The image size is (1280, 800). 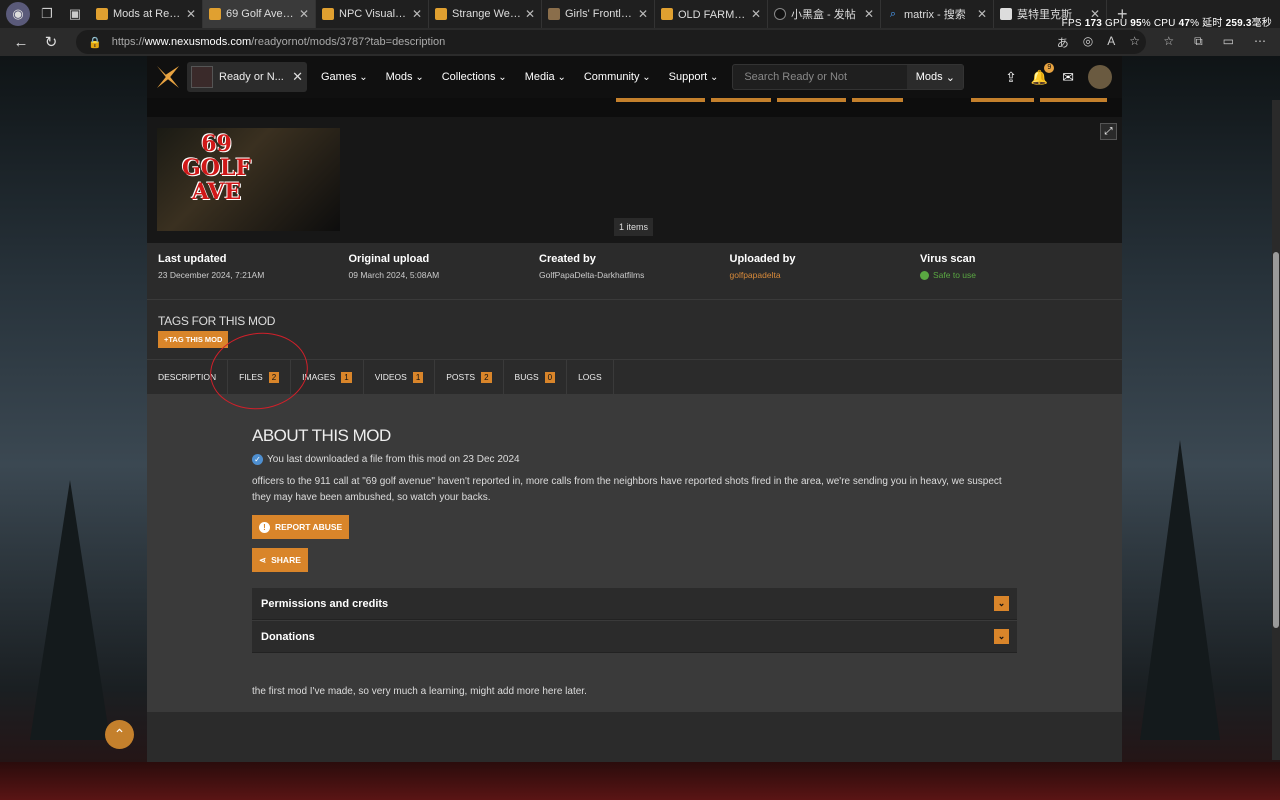 What do you see at coordinates (935, 15) in the screenshot?
I see `browser-tab-label: matrix - 搜索` at bounding box center [935, 15].